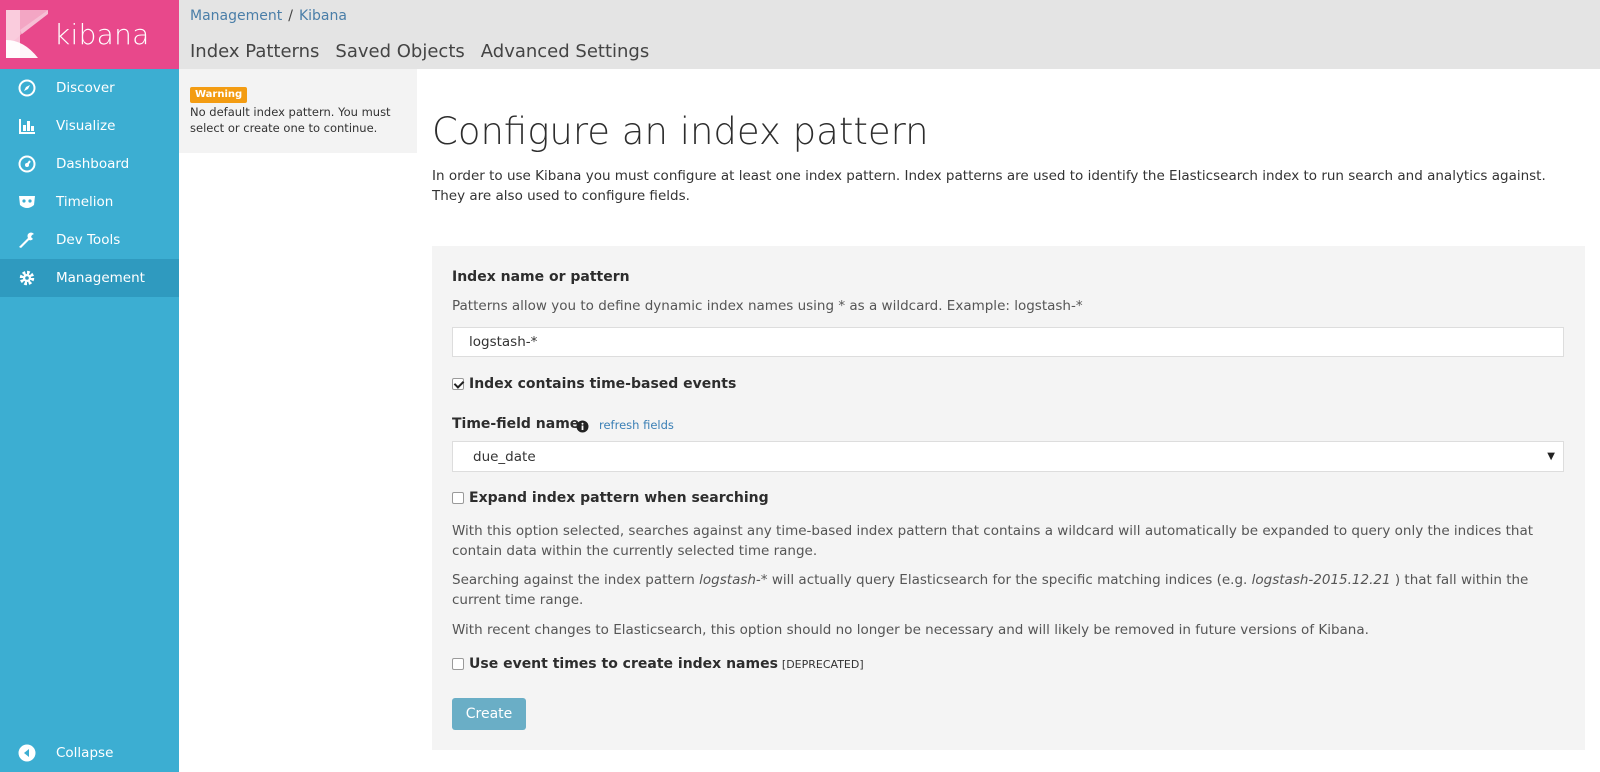 The image size is (1600, 772). What do you see at coordinates (1008, 342) in the screenshot?
I see `index-name-input: logstash-*` at bounding box center [1008, 342].